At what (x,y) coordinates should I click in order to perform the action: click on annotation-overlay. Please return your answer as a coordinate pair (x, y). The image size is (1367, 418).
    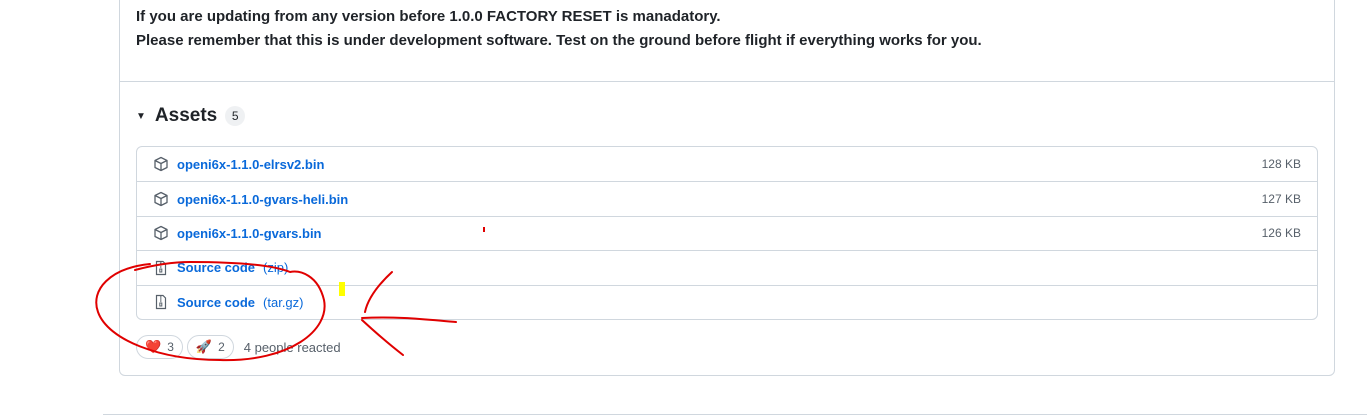
    Looking at the image, I should click on (290, 294).